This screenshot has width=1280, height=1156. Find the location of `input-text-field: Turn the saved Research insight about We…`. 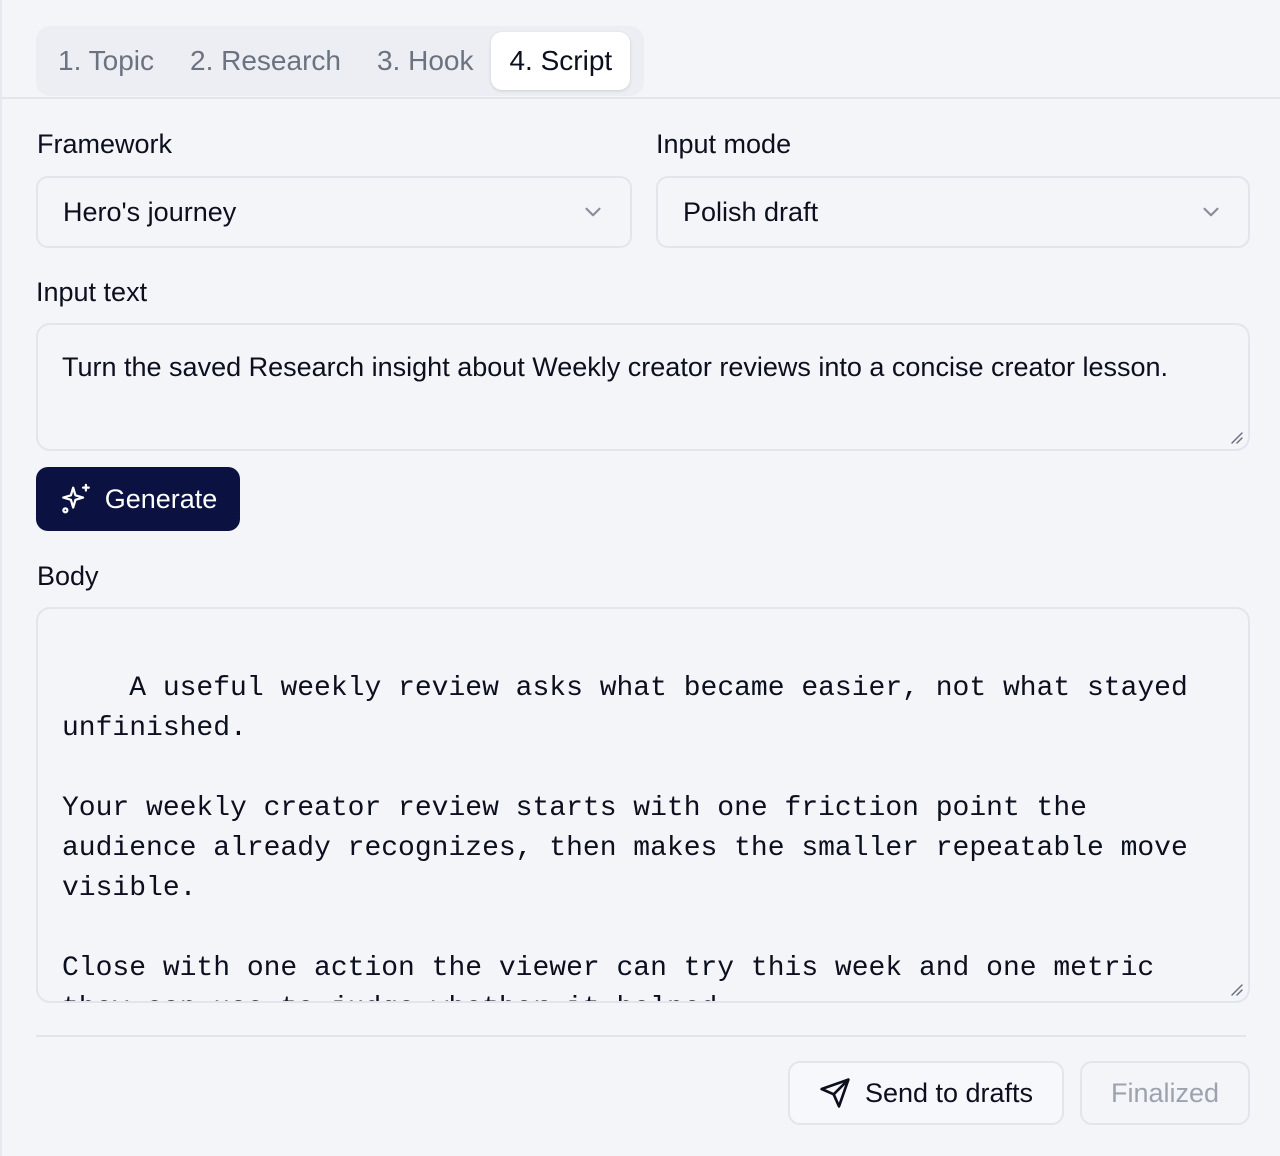

input-text-field: Turn the saved Research insight about We… is located at coordinates (643, 387).